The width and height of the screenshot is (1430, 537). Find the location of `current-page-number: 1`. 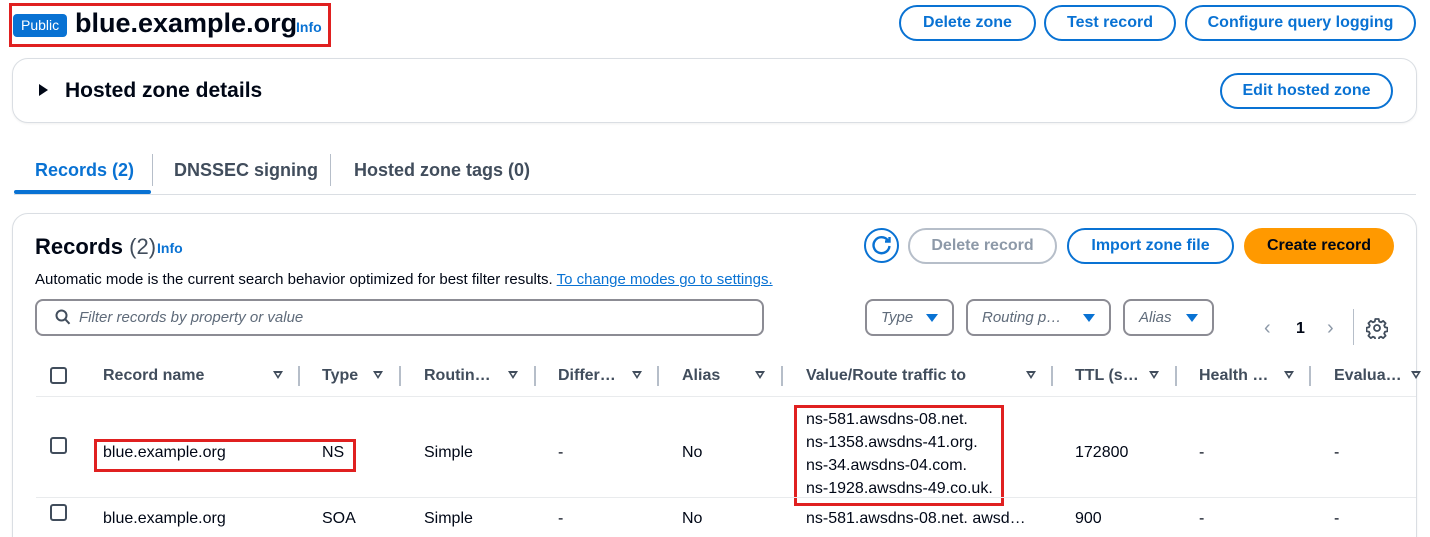

current-page-number: 1 is located at coordinates (1300, 329).